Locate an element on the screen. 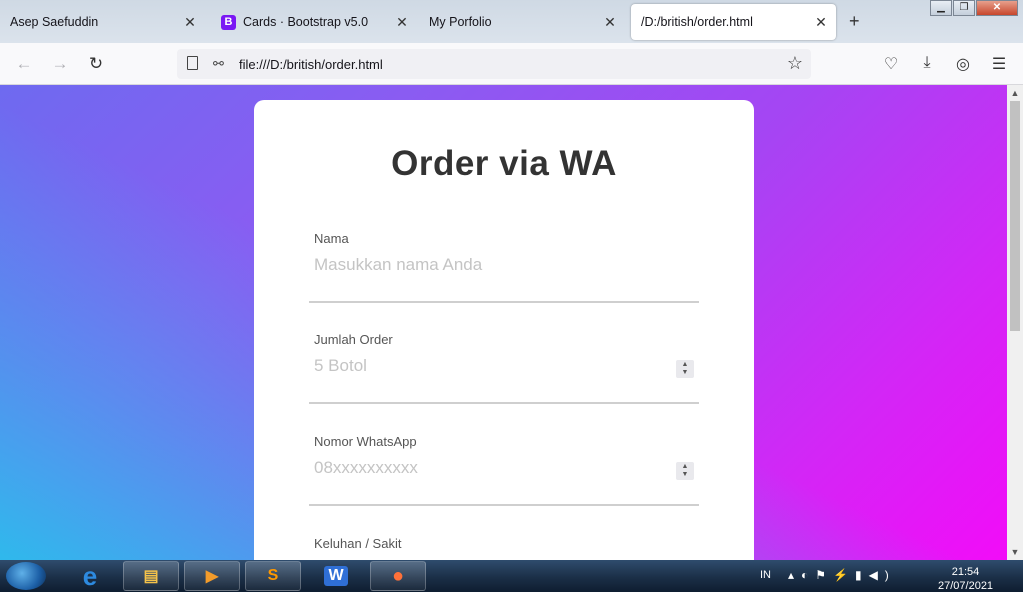 The width and height of the screenshot is (1023, 592). firefox-icon: ● is located at coordinates (398, 576).